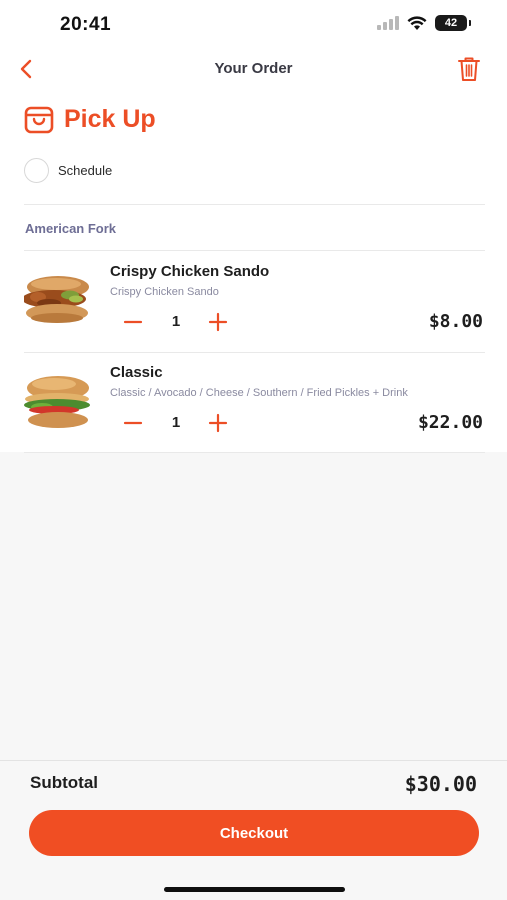  What do you see at coordinates (453, 23) in the screenshot?
I see `battery-icon: 42` at bounding box center [453, 23].